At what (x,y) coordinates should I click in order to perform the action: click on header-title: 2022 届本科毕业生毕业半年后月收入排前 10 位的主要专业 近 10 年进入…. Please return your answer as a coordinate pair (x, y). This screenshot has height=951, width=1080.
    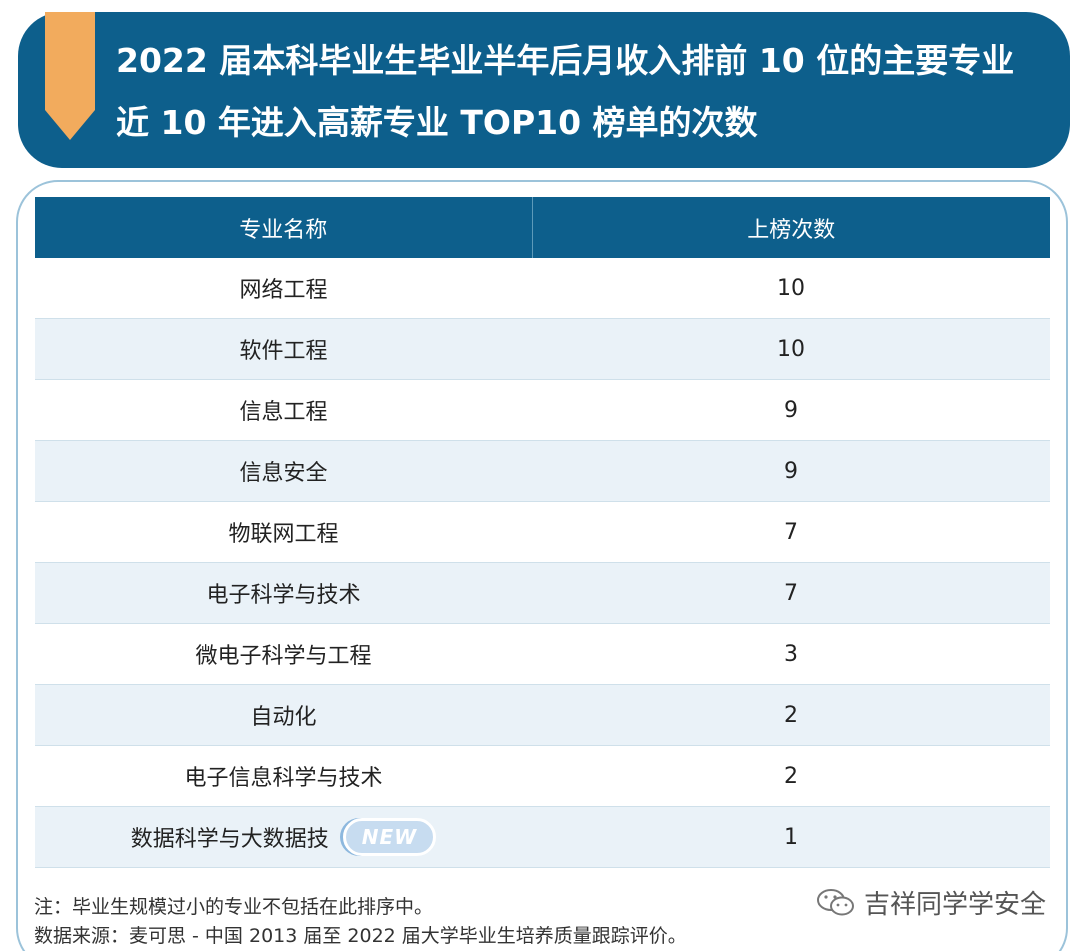
    Looking at the image, I should click on (565, 92).